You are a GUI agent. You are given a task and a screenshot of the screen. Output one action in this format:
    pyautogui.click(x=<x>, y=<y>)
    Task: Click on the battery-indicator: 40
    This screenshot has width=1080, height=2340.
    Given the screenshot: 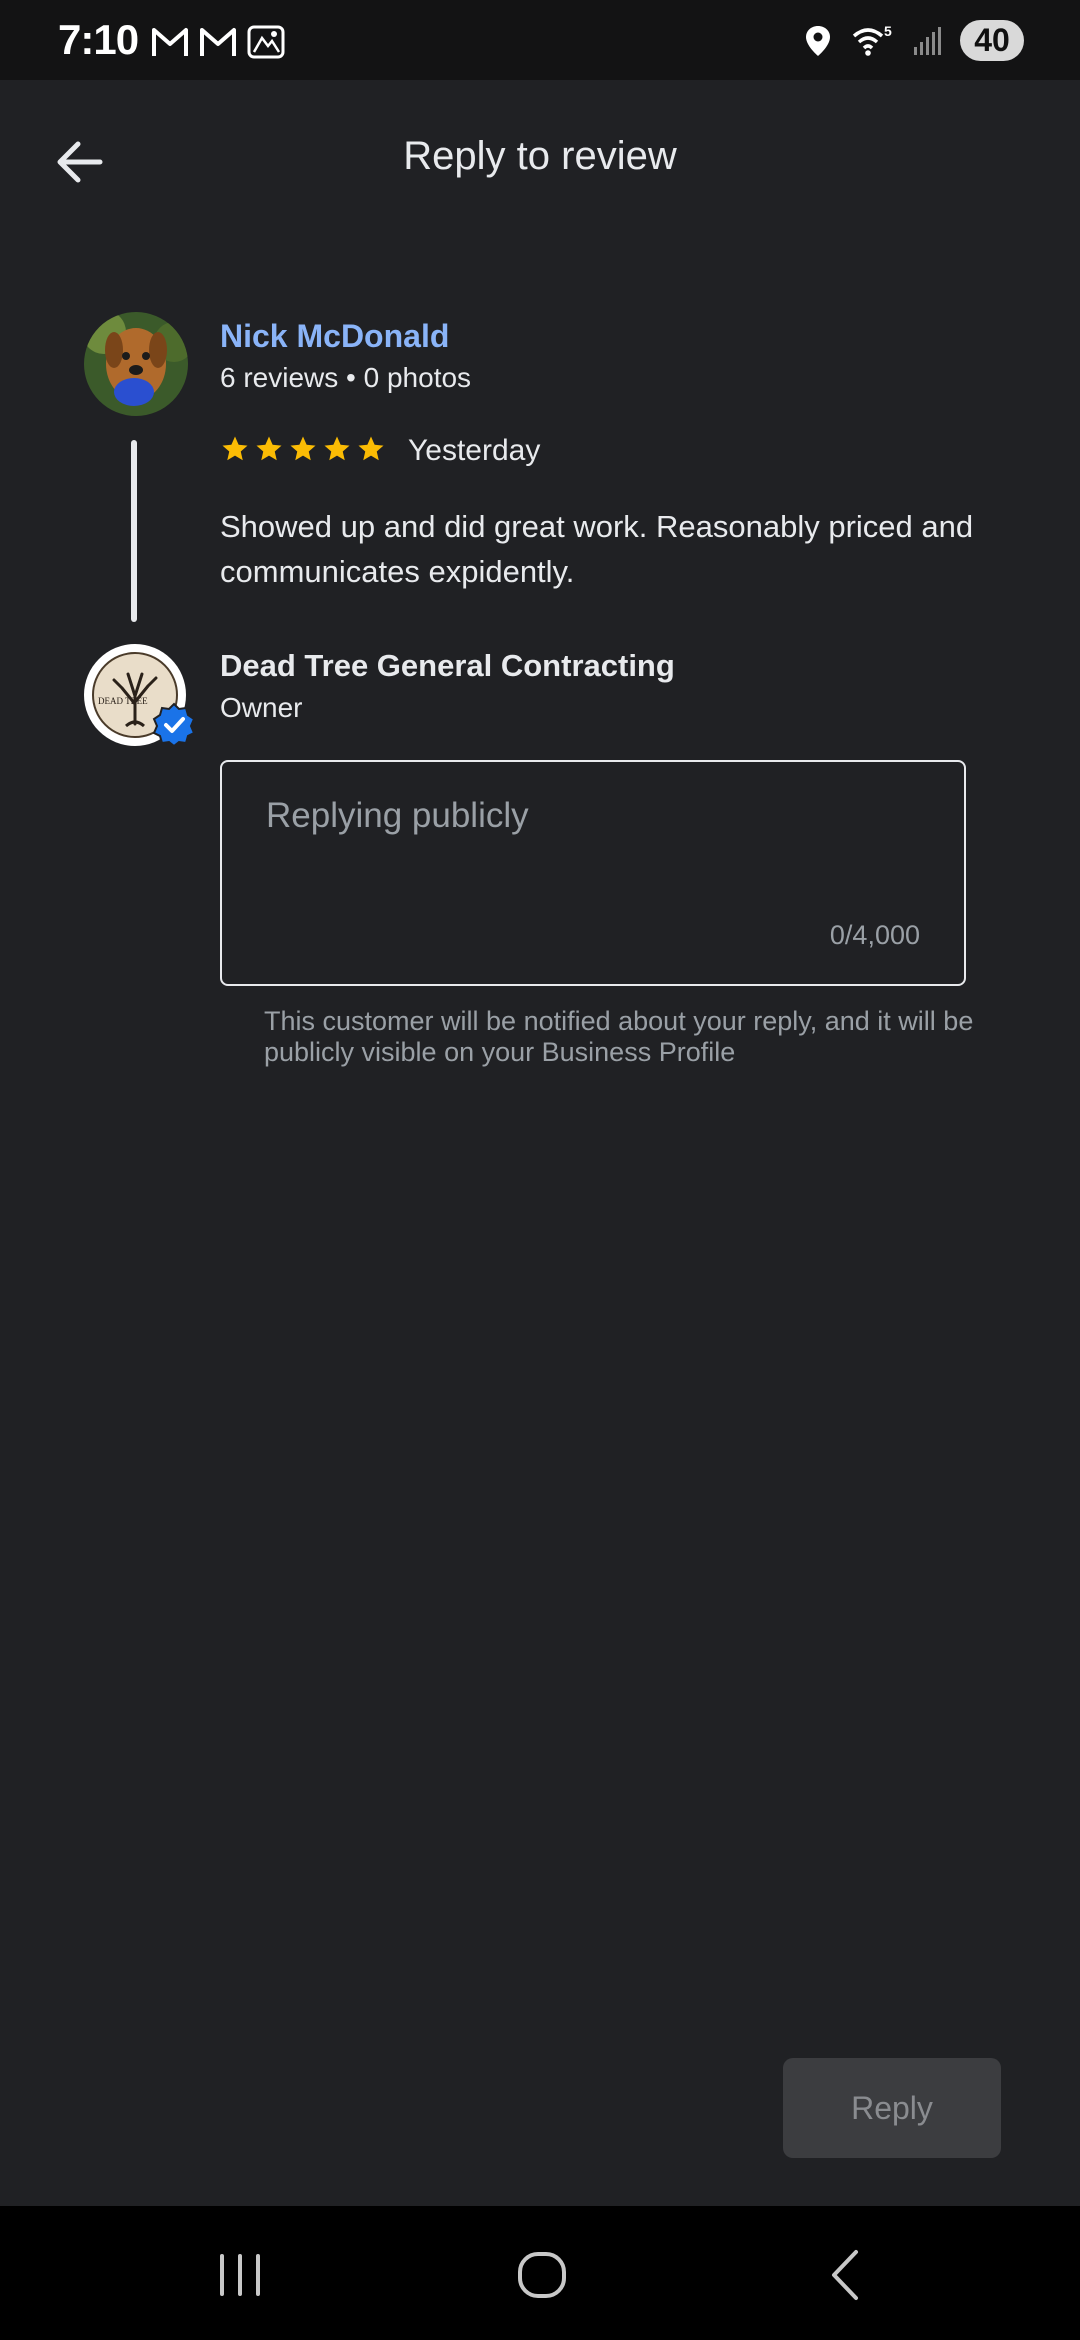 What is the action you would take?
    pyautogui.click(x=992, y=40)
    